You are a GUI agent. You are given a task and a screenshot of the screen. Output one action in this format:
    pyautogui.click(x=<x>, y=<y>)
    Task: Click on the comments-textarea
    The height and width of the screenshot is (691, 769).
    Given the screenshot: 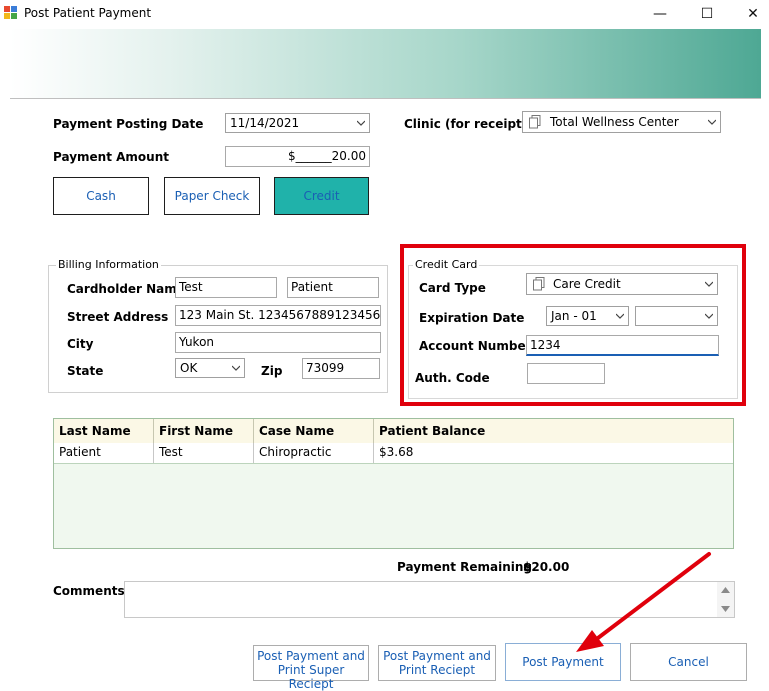 What is the action you would take?
    pyautogui.click(x=429, y=599)
    